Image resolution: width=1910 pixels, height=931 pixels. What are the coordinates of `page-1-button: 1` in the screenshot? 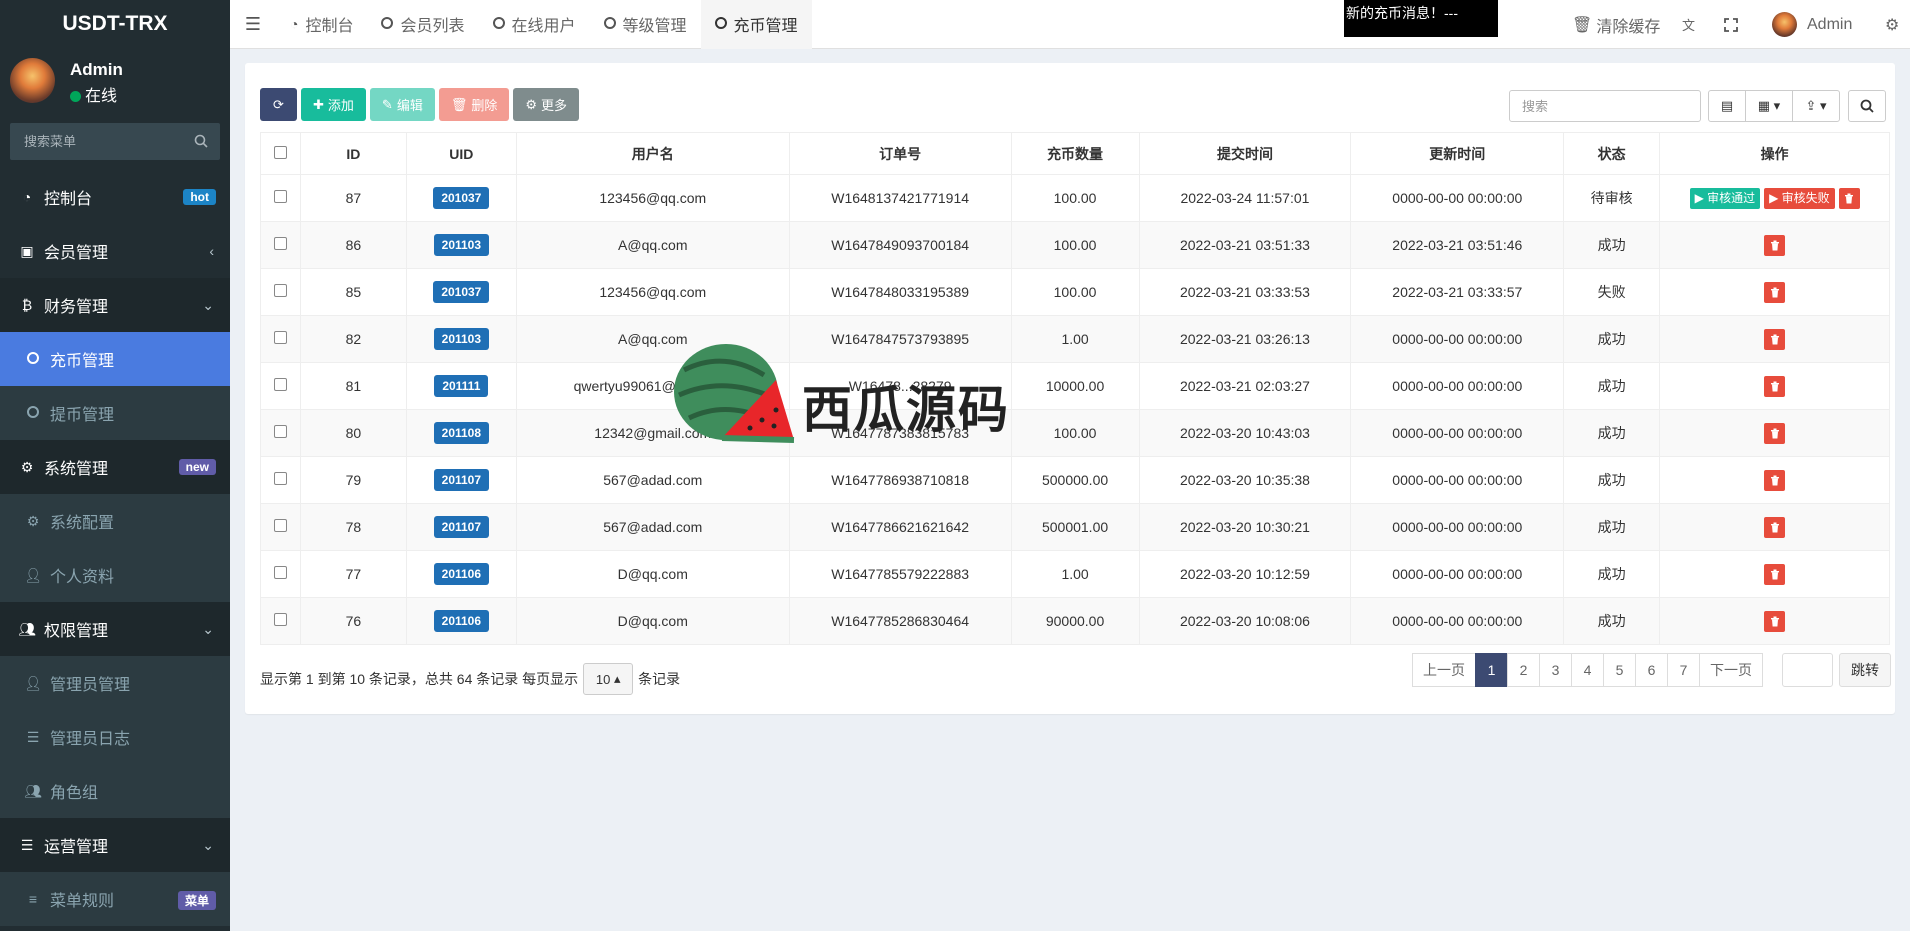 It's located at (1491, 670).